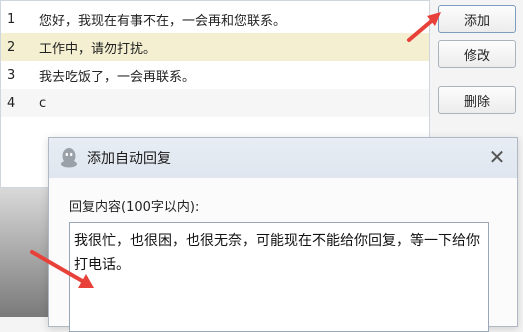 The image size is (523, 332). Describe the element at coordinates (283, 158) in the screenshot. I see `dialog-titlebar: 添加自动回复 ✕` at that location.